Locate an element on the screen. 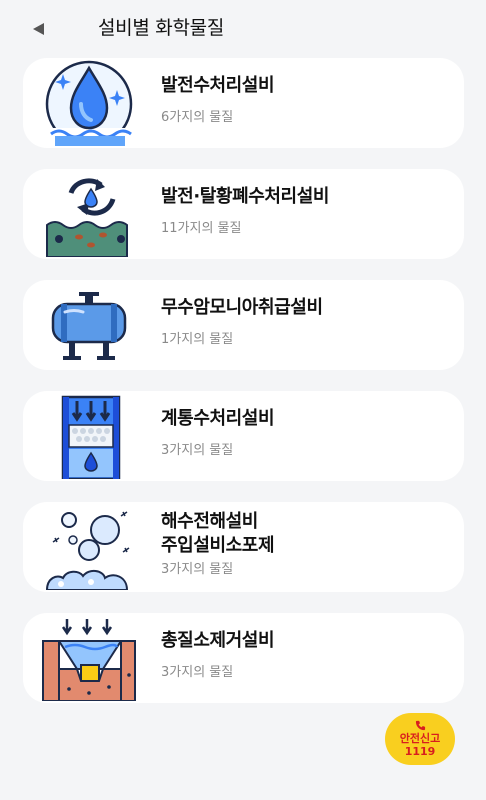  water-drop-icon is located at coordinates (89, 103).